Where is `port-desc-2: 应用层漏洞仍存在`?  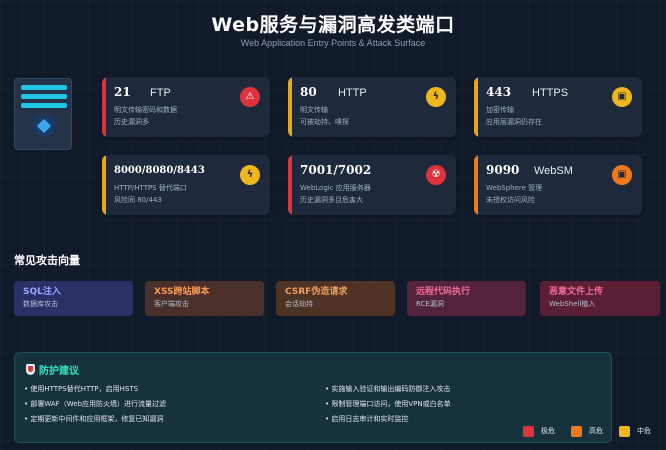
port-desc-2: 应用层漏洞仍存在 is located at coordinates (514, 122).